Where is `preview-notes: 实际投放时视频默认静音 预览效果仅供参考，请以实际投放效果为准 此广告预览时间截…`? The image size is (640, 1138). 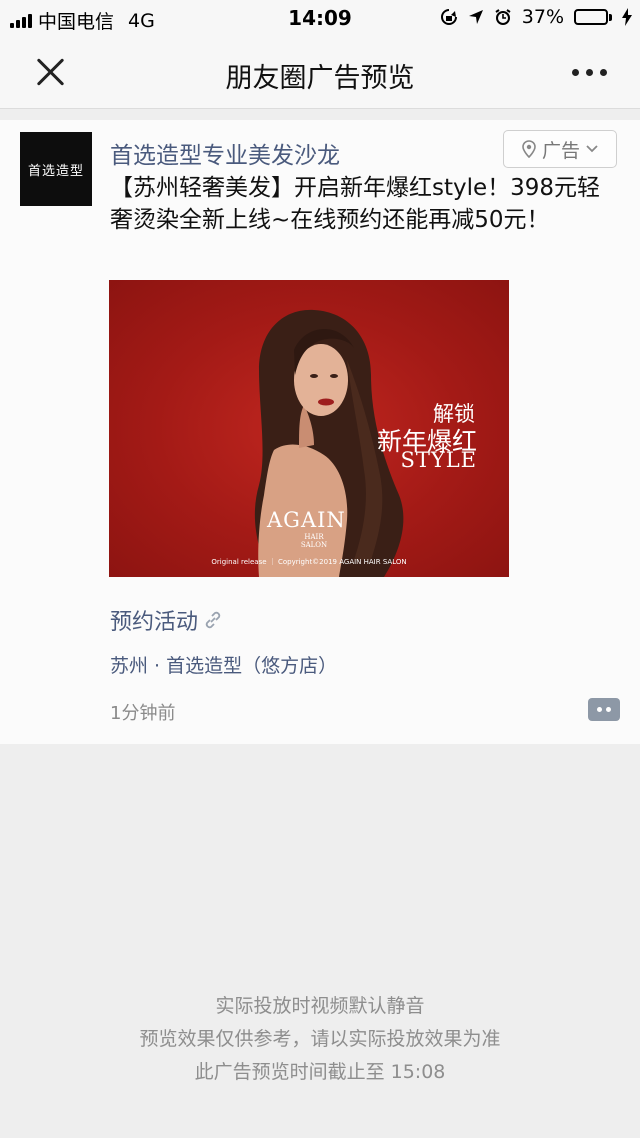
preview-notes: 实际投放时视频默认静音 预览效果仅供参考，请以实际投放效果为准 此广告预览时间截… is located at coordinates (320, 1039).